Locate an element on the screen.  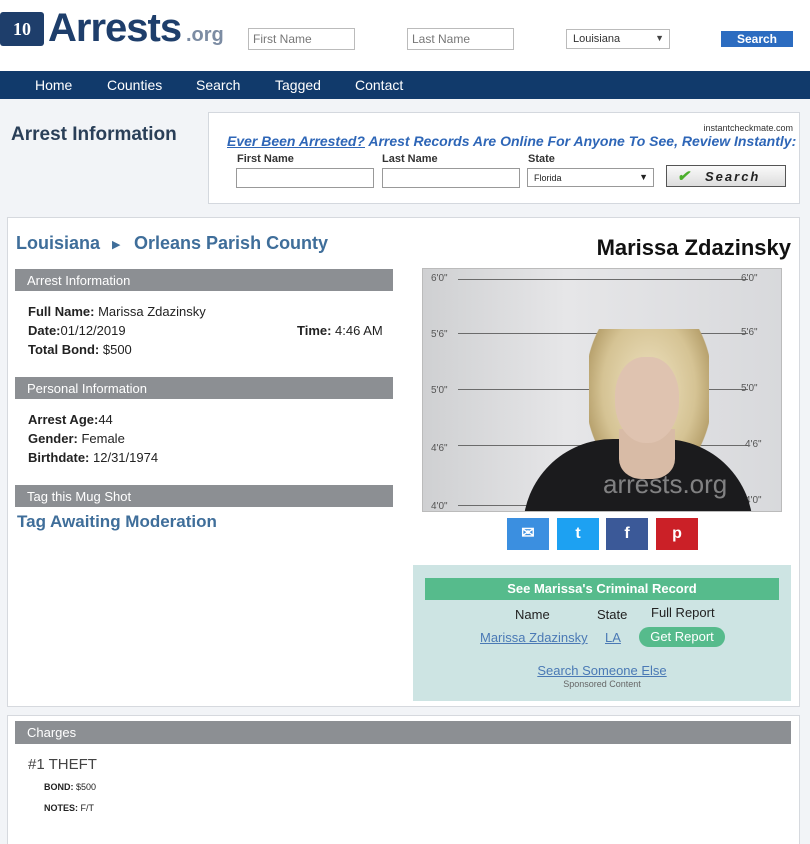
breadcrumb-state: Louisiana is located at coordinates (58, 243).